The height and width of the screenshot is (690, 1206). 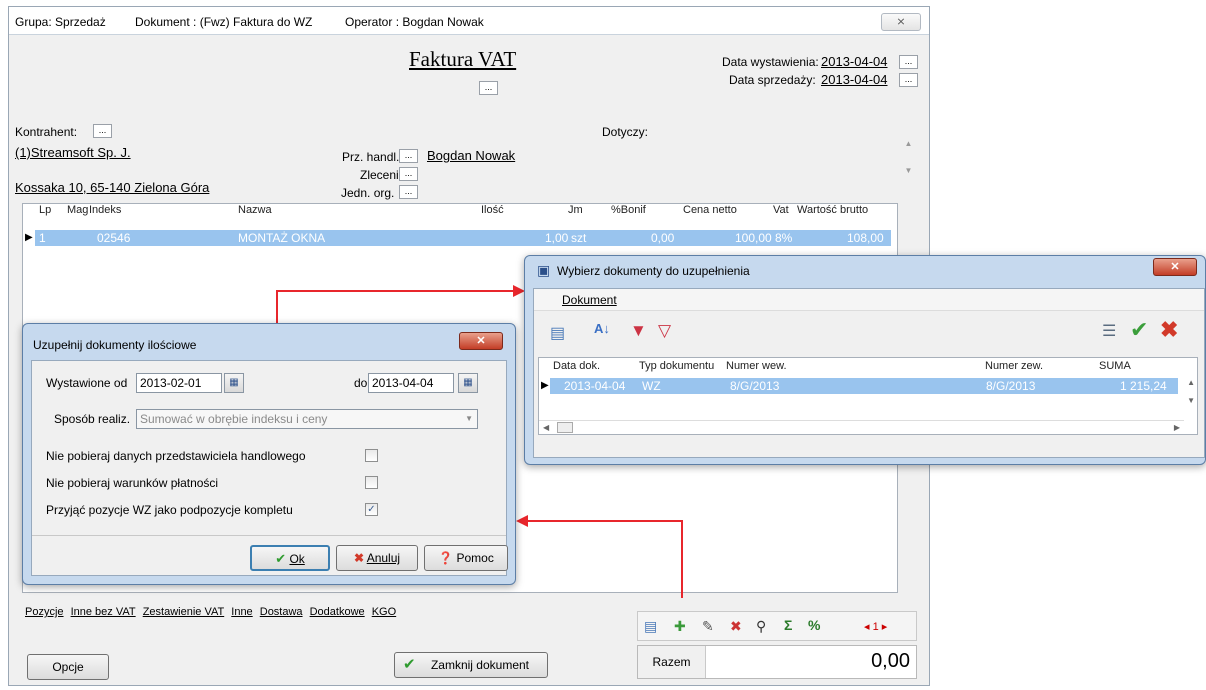 What do you see at coordinates (1109, 331) in the screenshot?
I see `columns-icon: ☰` at bounding box center [1109, 331].